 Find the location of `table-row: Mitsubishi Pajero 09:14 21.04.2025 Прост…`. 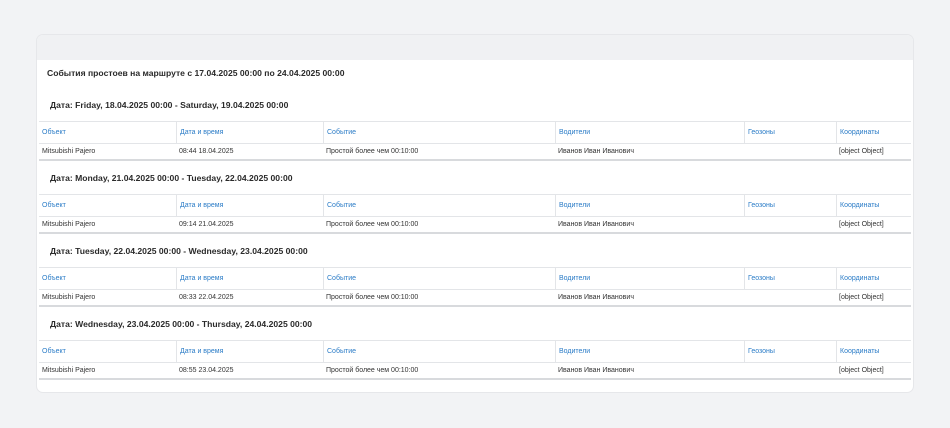

table-row: Mitsubishi Pajero 09:14 21.04.2025 Прост… is located at coordinates (475, 225).